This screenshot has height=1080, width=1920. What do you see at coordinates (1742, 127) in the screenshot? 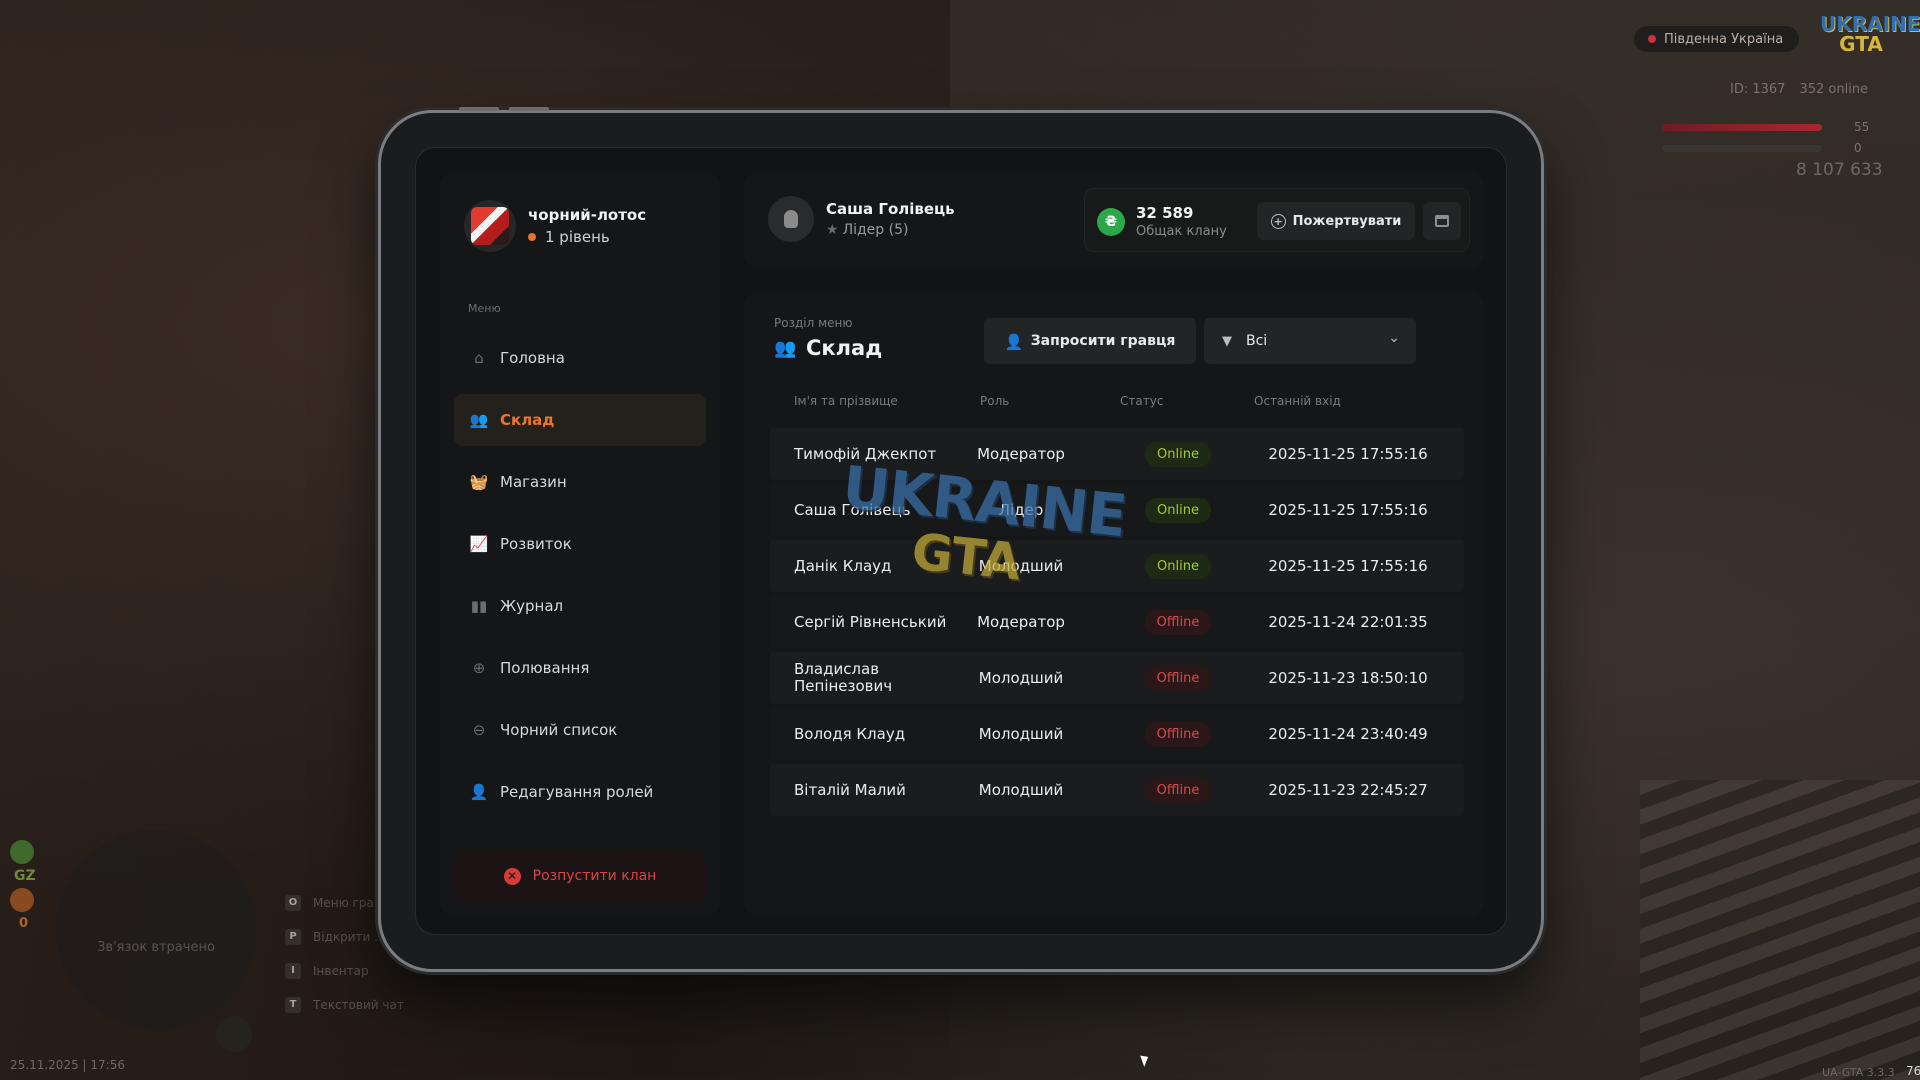
I see `health-bar` at bounding box center [1742, 127].